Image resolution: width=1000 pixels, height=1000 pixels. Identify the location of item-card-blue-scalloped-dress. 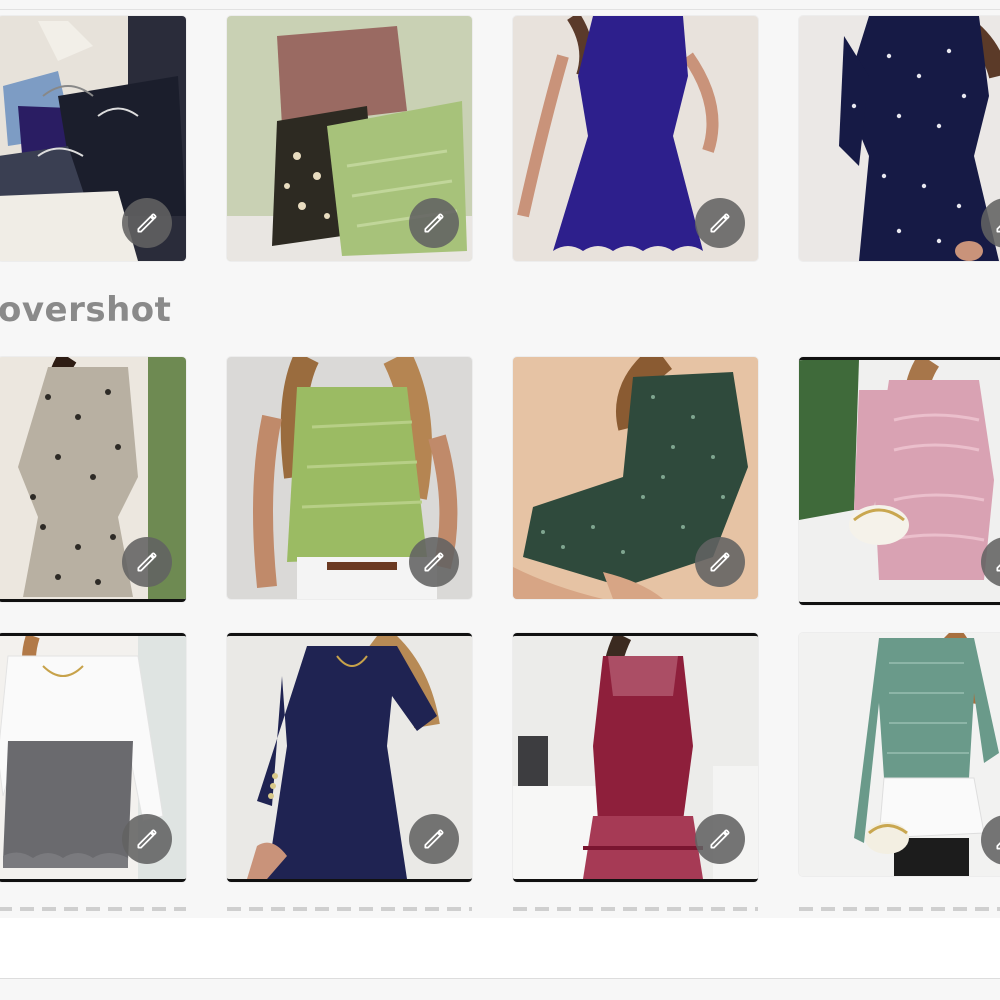
(635, 138).